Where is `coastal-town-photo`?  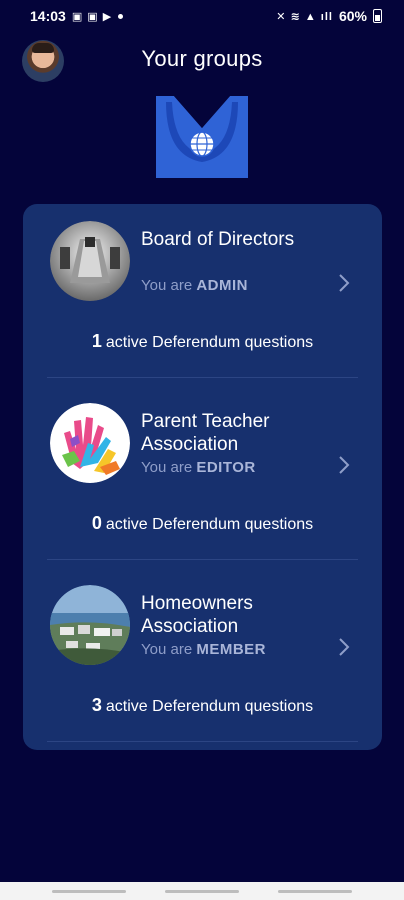
coastal-town-photo is located at coordinates (90, 625).